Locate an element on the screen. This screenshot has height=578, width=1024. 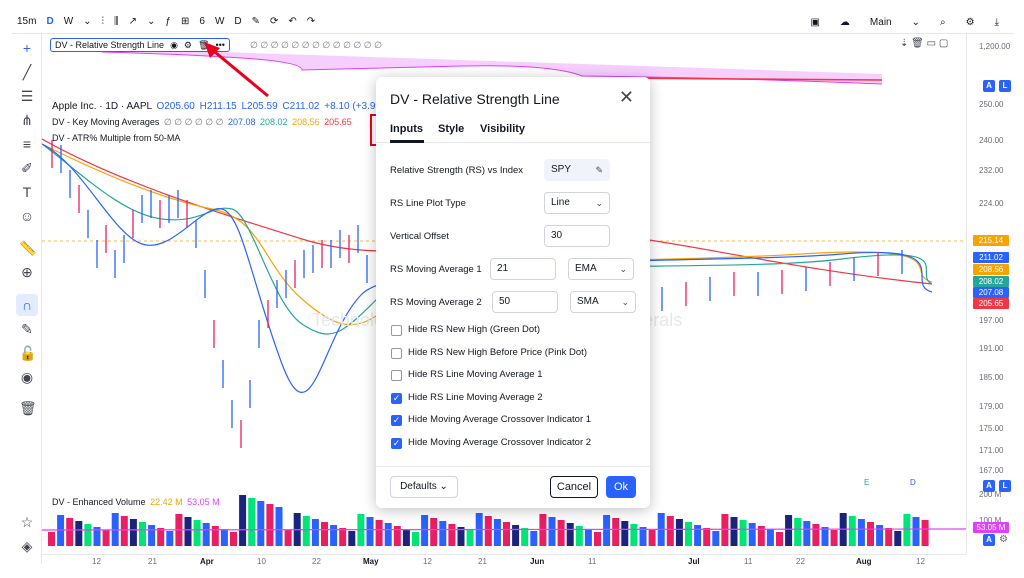
camera-icon: ⤓ is located at coordinates (997, 22).